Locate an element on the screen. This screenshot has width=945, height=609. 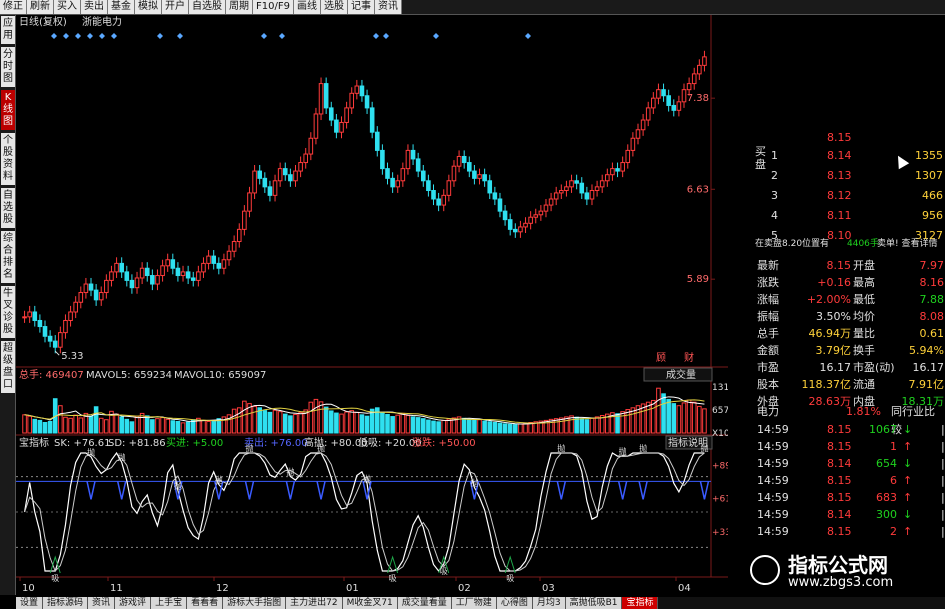
summary-line-cell: 卖单! 查看详情 is located at coordinates (907, 244).